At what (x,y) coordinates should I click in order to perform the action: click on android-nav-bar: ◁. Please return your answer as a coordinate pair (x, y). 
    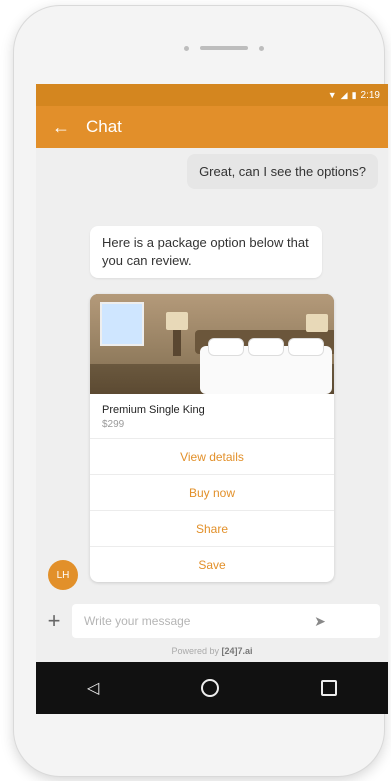
    Looking at the image, I should click on (212, 688).